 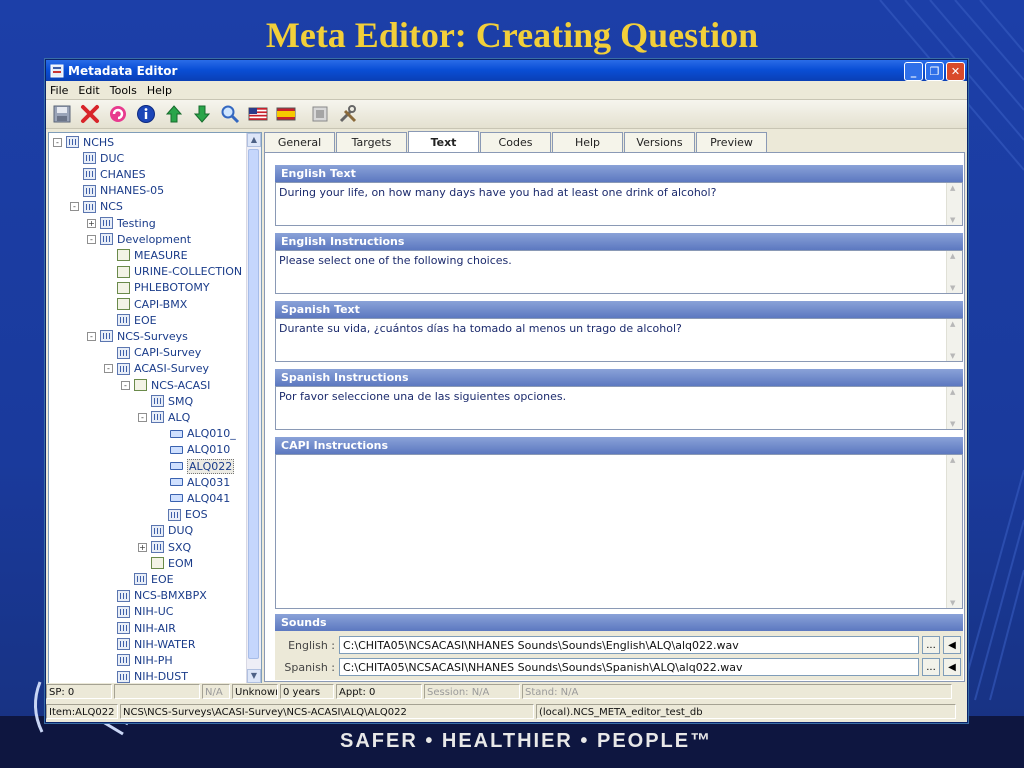 What do you see at coordinates (164, 417) in the screenshot?
I see `tree-node: - ALQ` at bounding box center [164, 417].